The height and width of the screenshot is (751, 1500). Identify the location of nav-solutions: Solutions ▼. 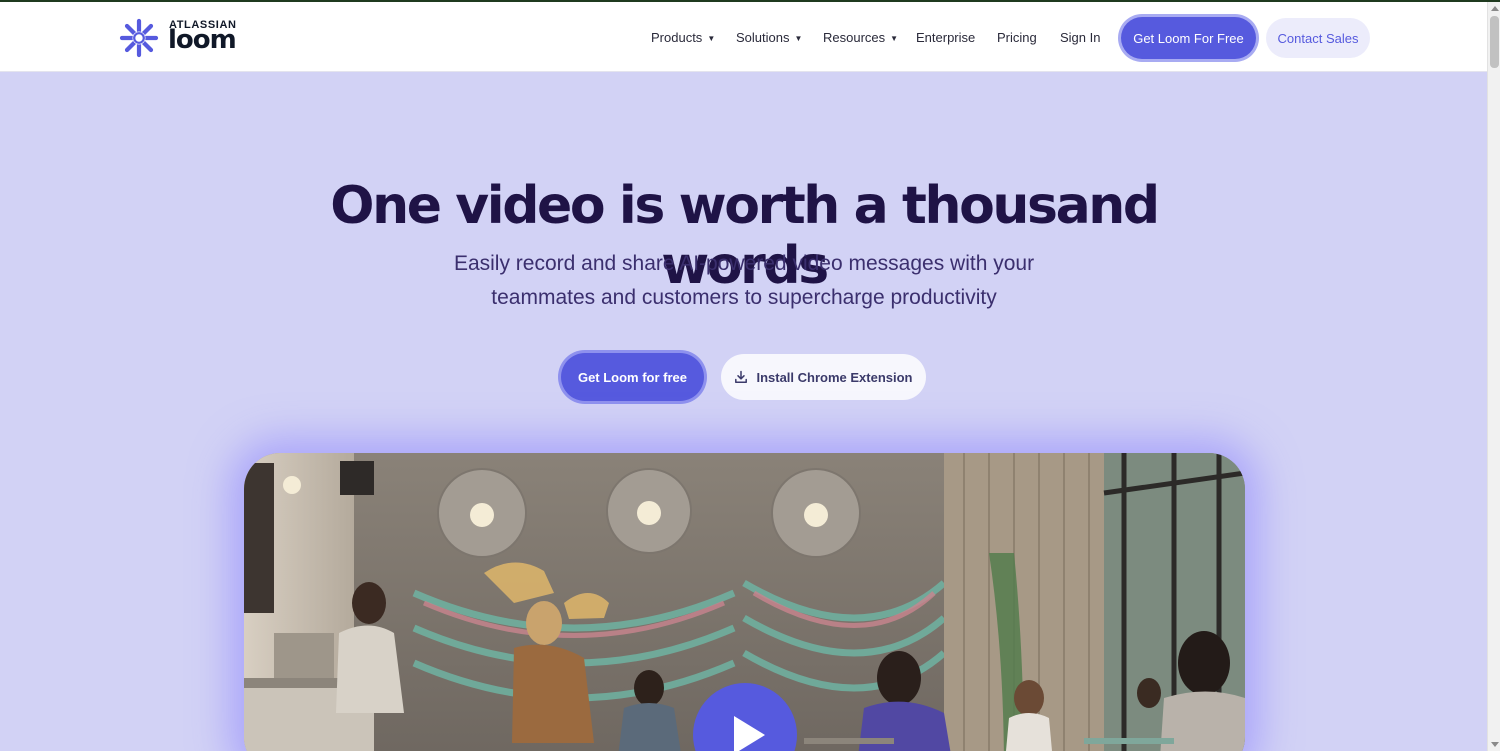
(769, 37).